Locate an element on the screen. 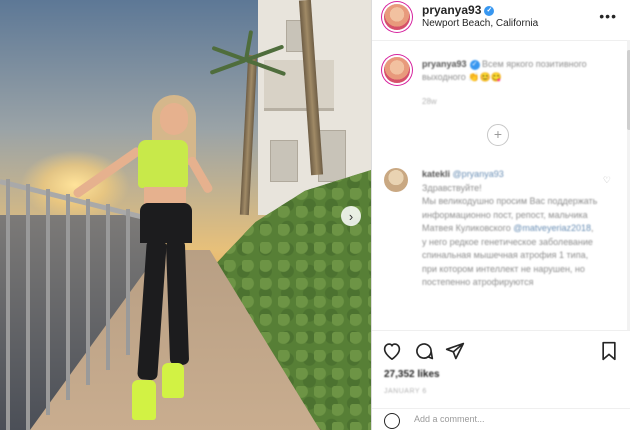 Image resolution: width=630 pixels, height=432 pixels. arm is located at coordinates (200, 175).